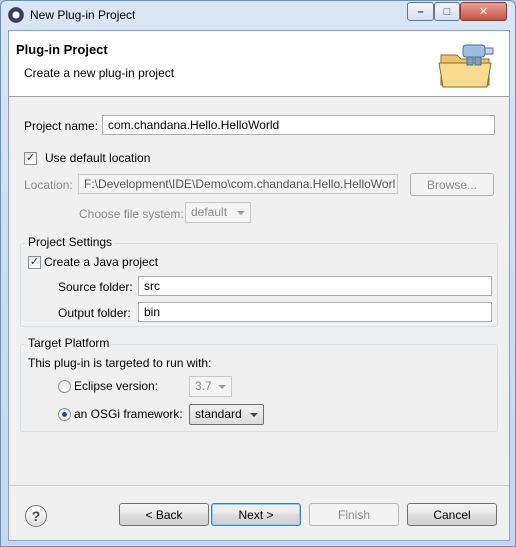 This screenshot has height=547, width=516. I want to click on project-settings-title: Project Settings, so click(70, 242).